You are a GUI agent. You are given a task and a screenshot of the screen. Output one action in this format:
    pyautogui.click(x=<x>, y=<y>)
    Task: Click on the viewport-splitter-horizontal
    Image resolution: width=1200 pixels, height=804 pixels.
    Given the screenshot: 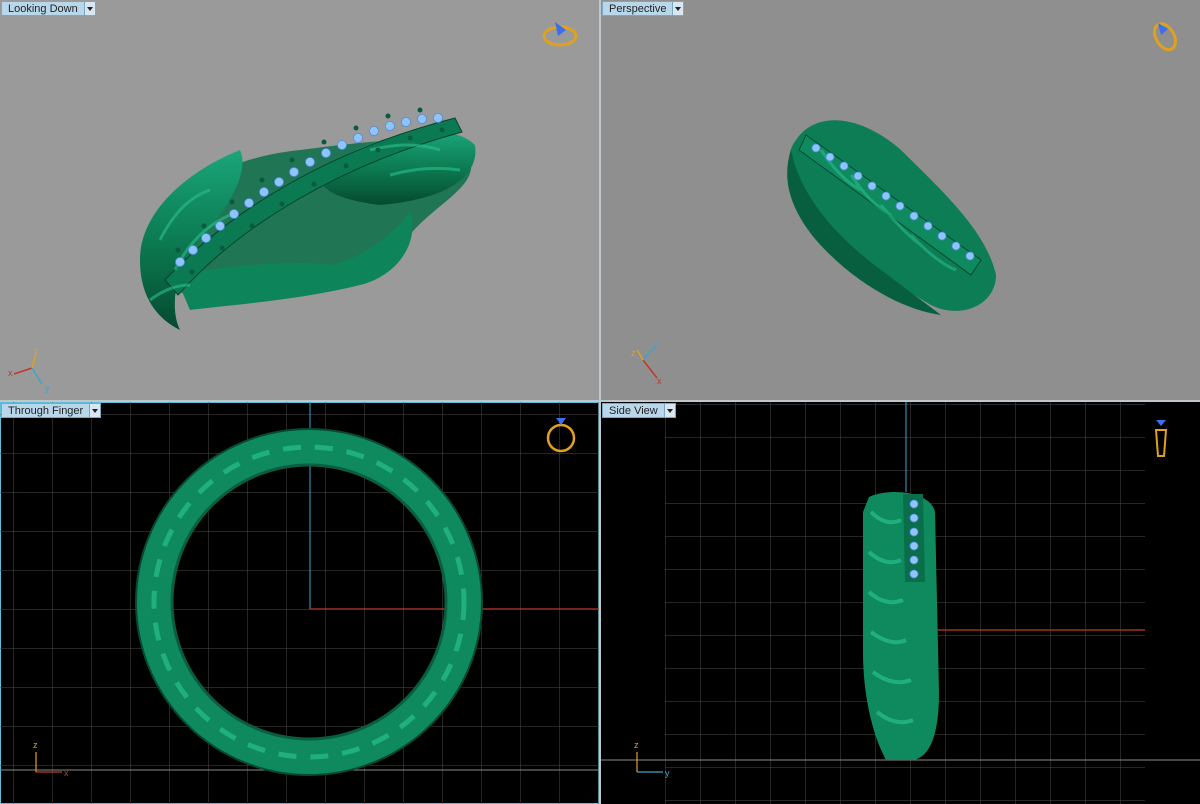 What is the action you would take?
    pyautogui.click(x=600, y=401)
    